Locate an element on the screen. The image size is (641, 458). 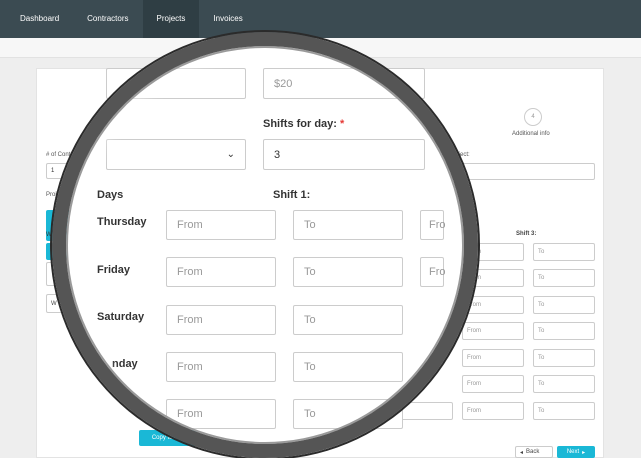
shift-3-header: Shift 3: is located at coordinates (526, 234).